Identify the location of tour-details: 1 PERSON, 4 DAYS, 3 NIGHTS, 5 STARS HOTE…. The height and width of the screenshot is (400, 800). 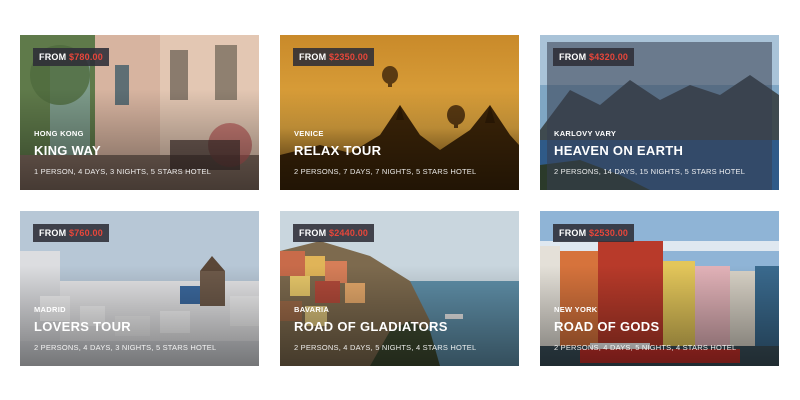
(123, 171).